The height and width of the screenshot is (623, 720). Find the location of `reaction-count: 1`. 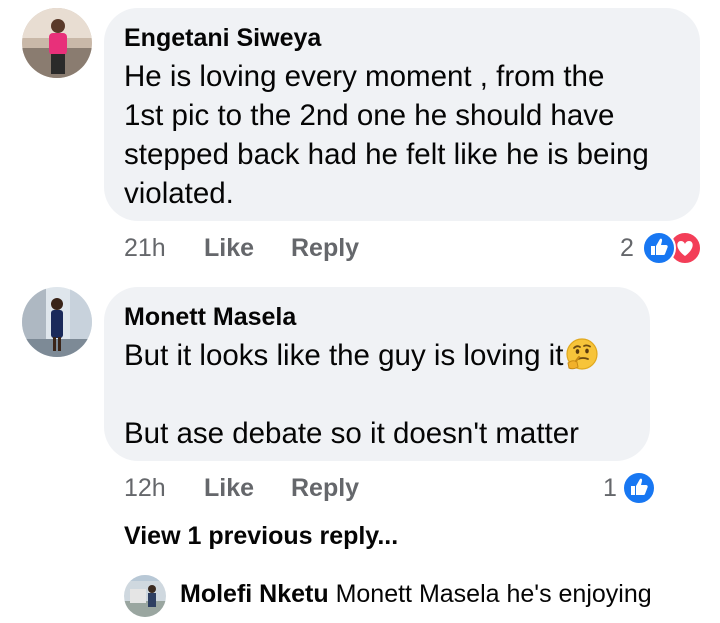

reaction-count: 1 is located at coordinates (610, 488).